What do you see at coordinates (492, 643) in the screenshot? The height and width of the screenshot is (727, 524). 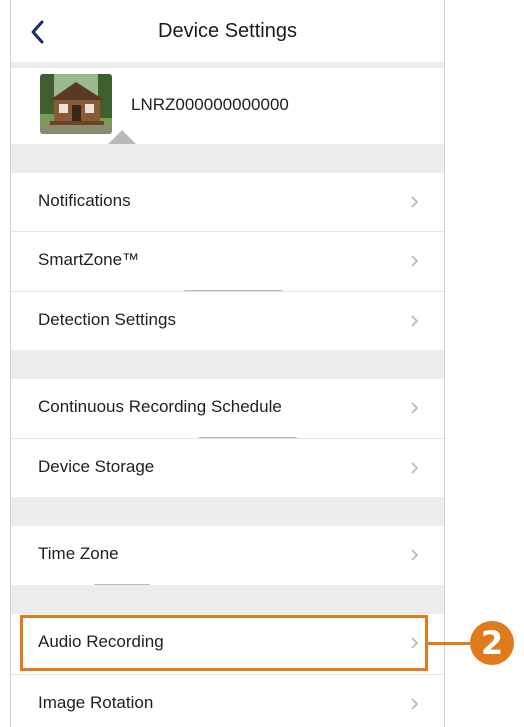 I see `callout-badge: 2` at bounding box center [492, 643].